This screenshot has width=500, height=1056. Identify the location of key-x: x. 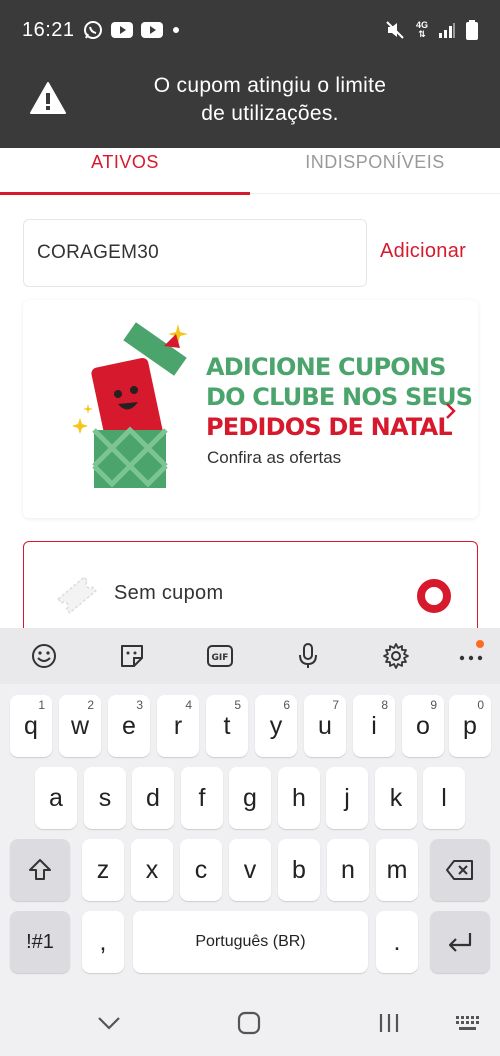
(152, 870).